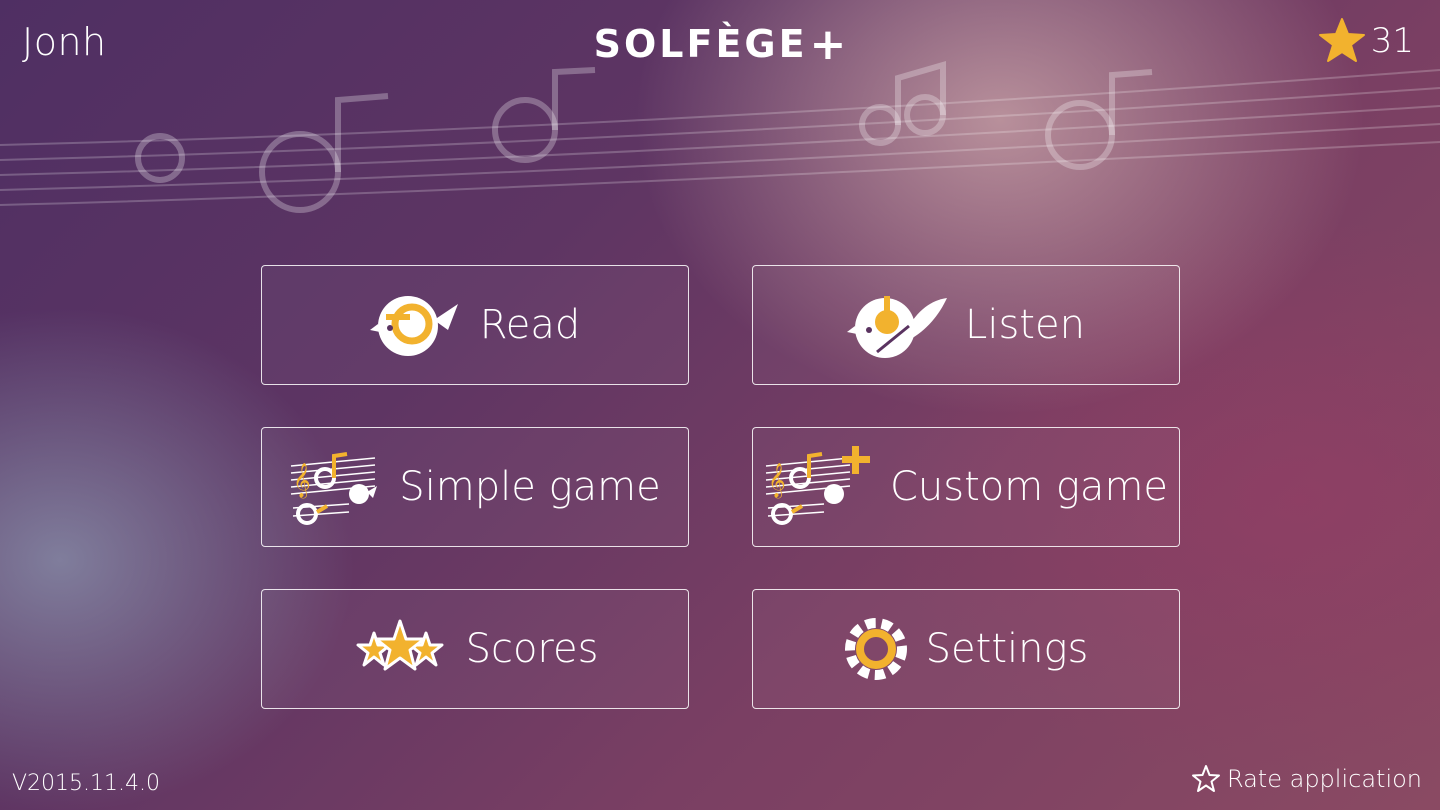  Describe the element at coordinates (86, 783) in the screenshot. I see `version-label: V2015.11.4.0` at that location.